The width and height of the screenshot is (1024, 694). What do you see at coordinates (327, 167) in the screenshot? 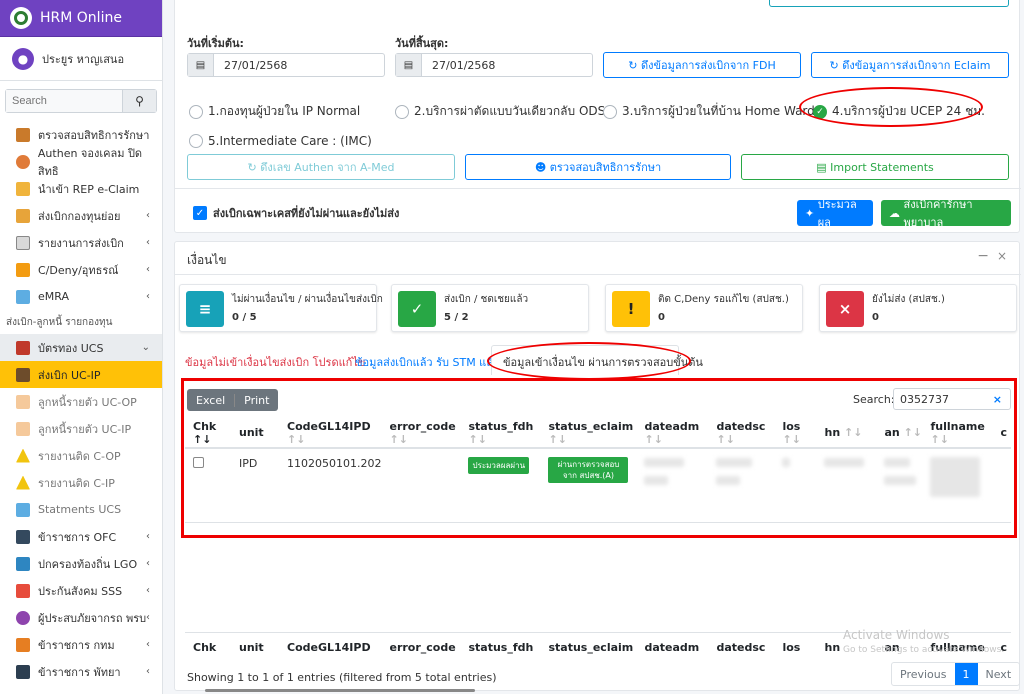
I see `authen-amed-label: ดึงเลข Authen จาก A-Med` at bounding box center [327, 167].